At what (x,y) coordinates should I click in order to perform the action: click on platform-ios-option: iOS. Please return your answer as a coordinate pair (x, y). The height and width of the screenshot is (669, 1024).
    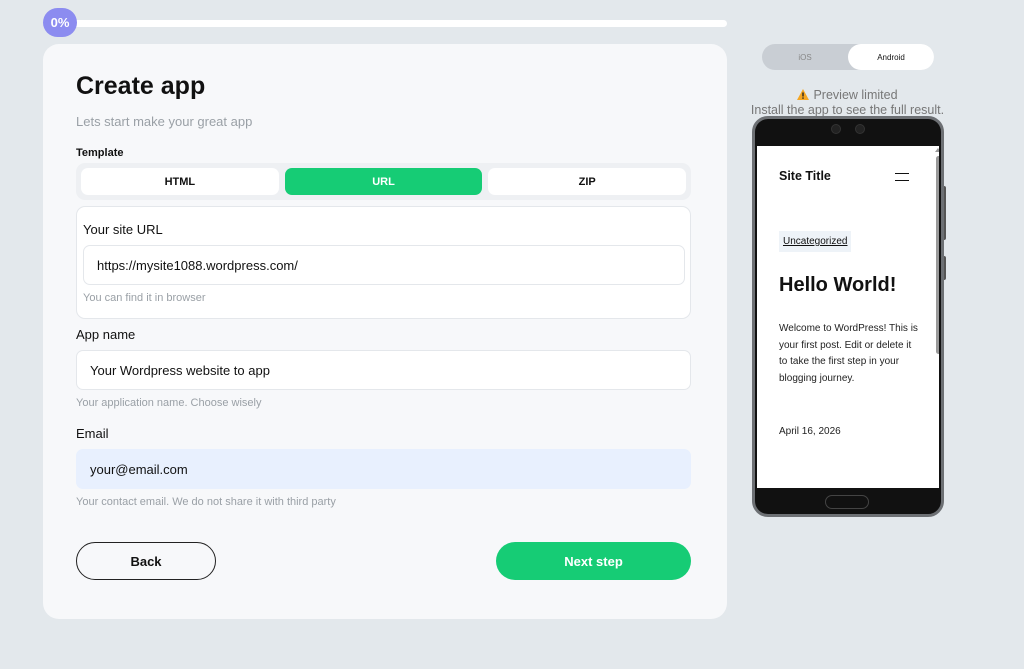
    Looking at the image, I should click on (805, 57).